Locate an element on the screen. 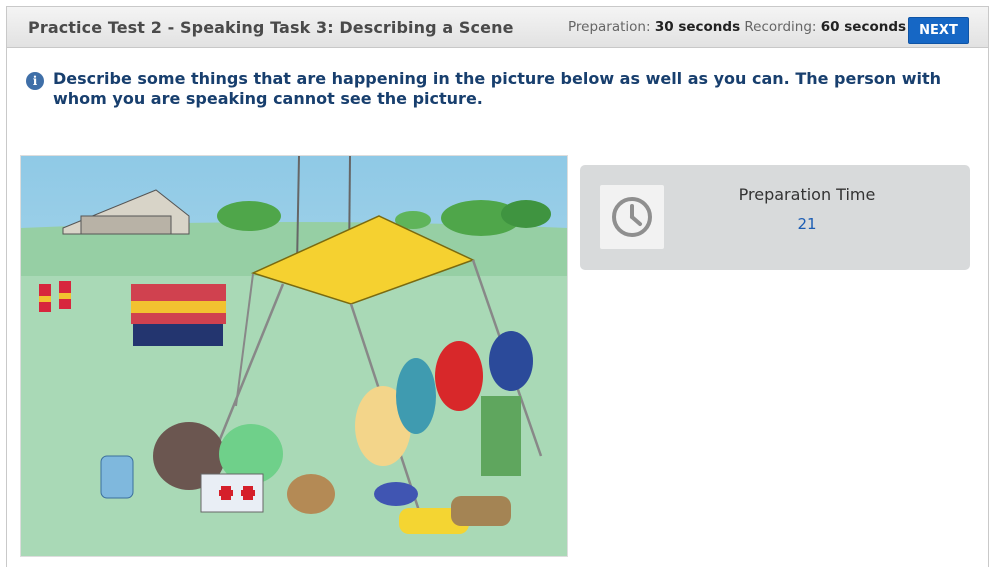 The height and width of the screenshot is (567, 999). preparation-countdown: 21 is located at coordinates (807, 224).